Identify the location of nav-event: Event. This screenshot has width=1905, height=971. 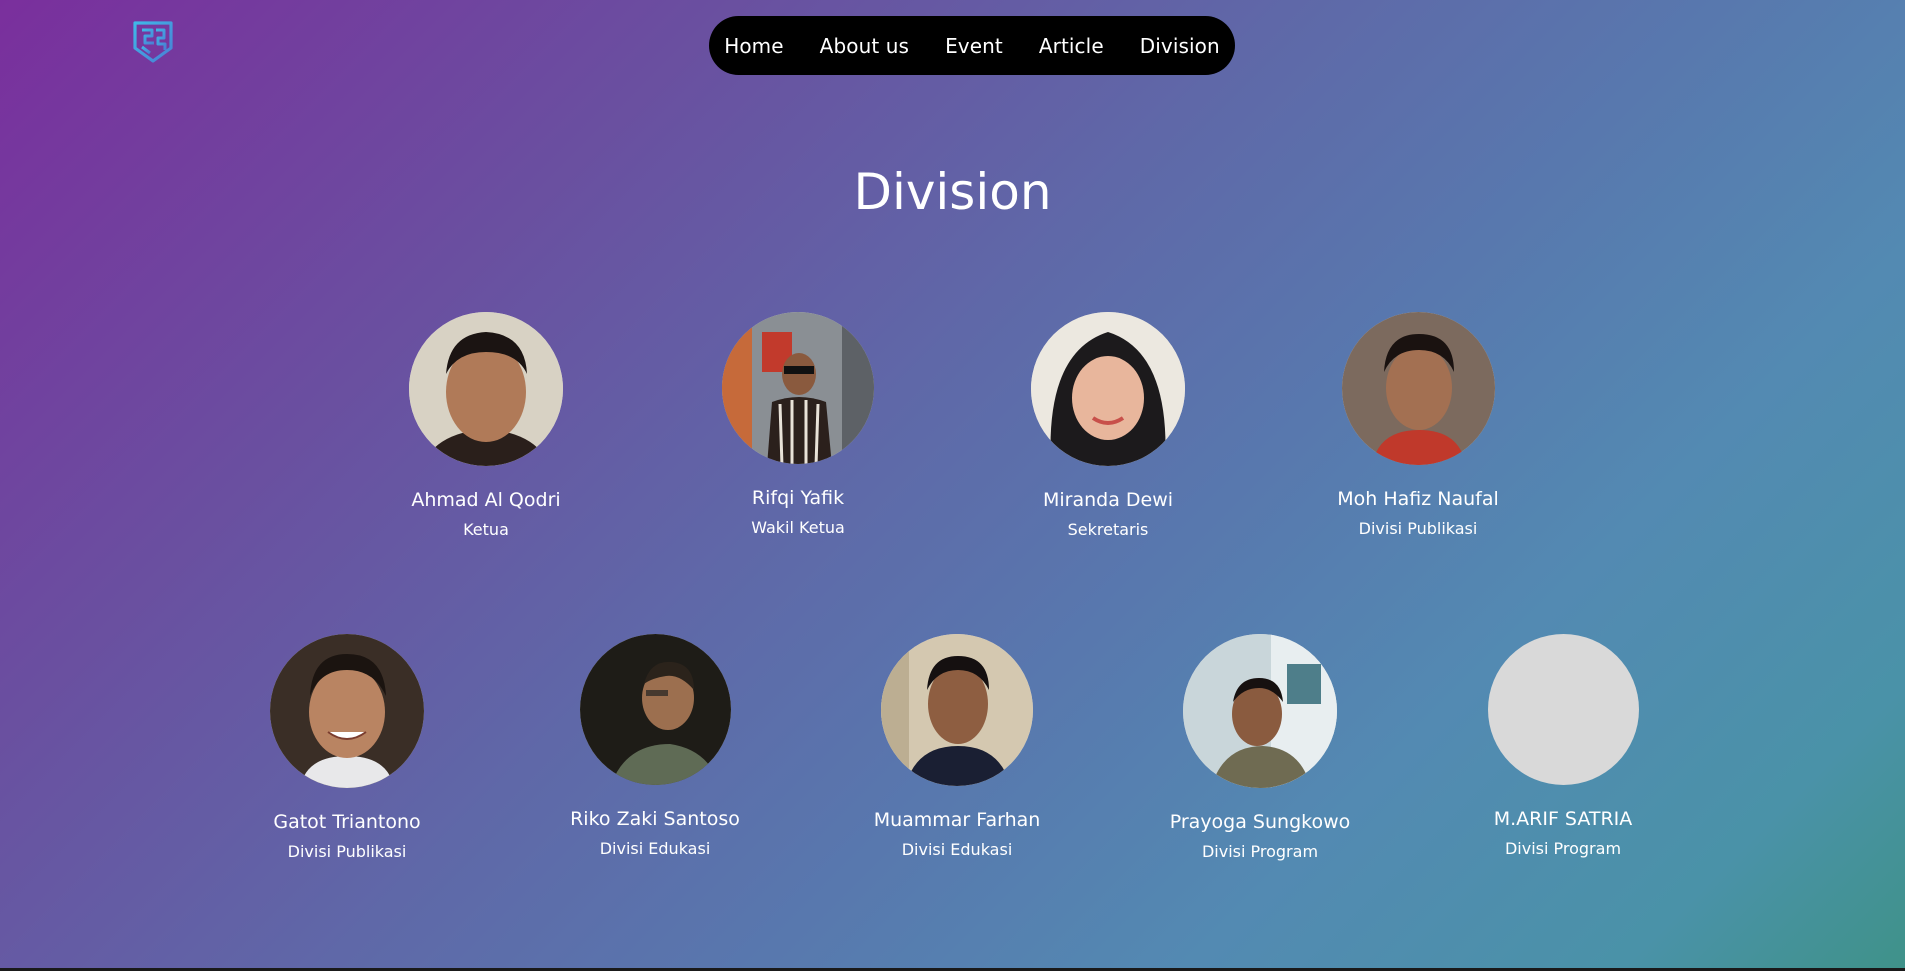
(974, 46).